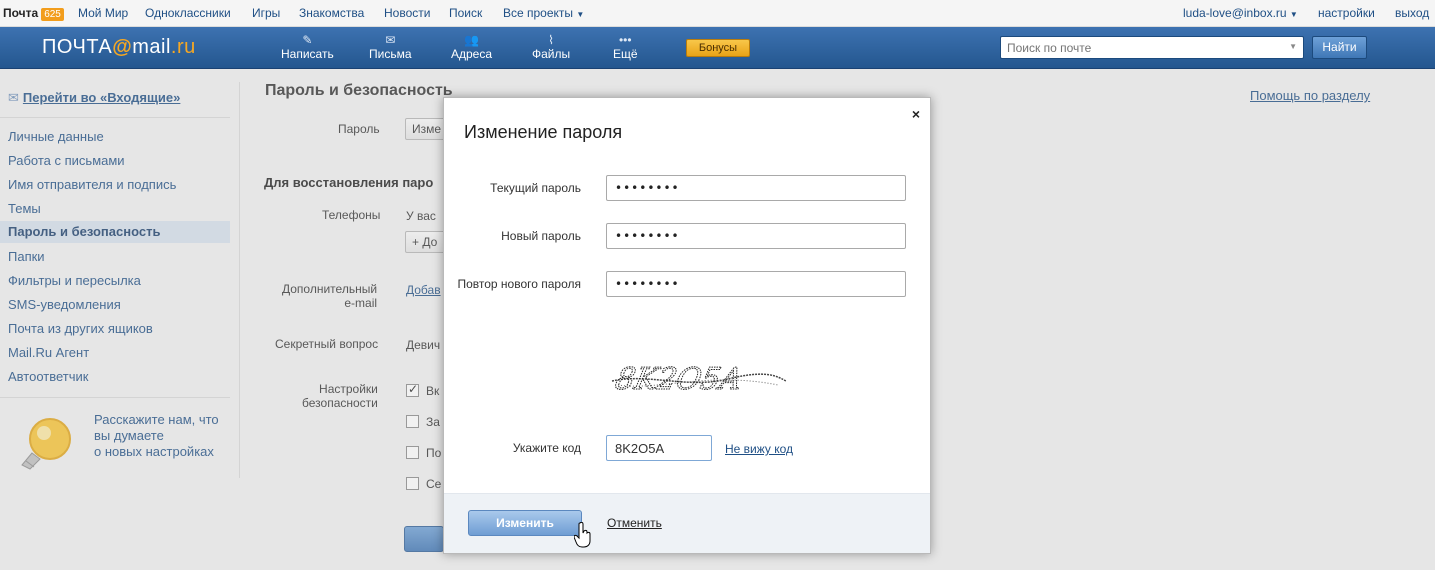 This screenshot has width=1435, height=570. What do you see at coordinates (119, 47) in the screenshot?
I see `mail-ru-logo: ПОЧТА@mail.ru` at bounding box center [119, 47].